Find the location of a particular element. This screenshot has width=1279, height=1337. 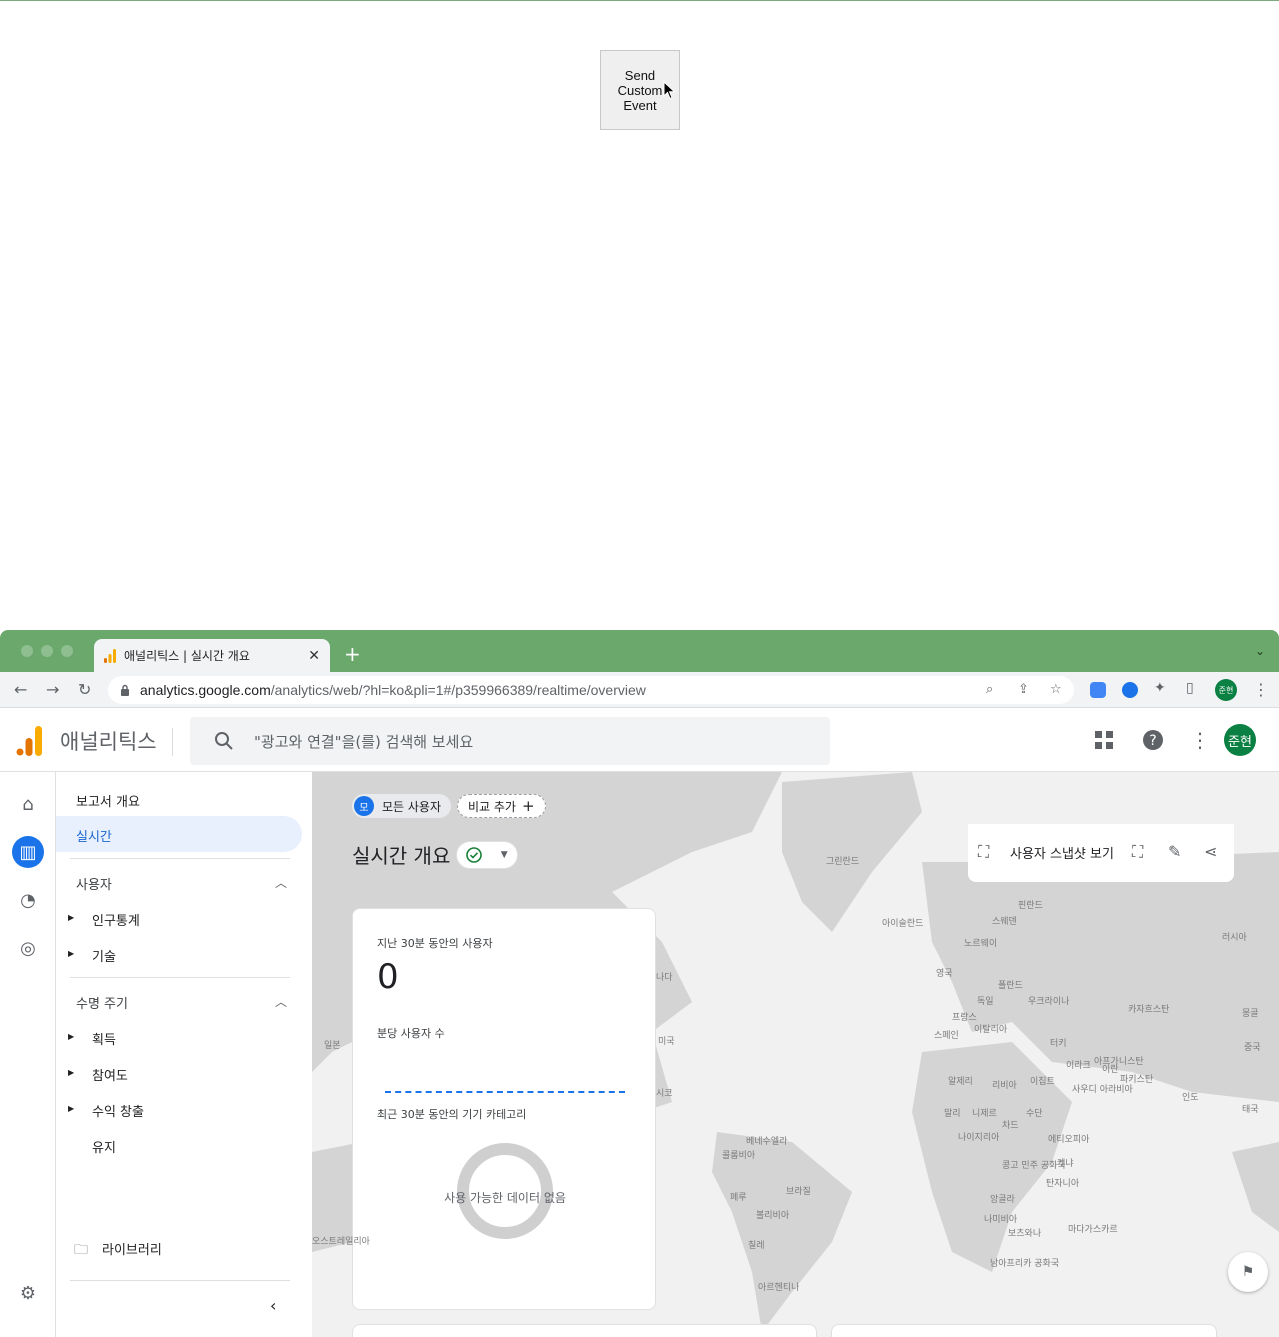

nav-section-user: 사용자 is located at coordinates (94, 883).